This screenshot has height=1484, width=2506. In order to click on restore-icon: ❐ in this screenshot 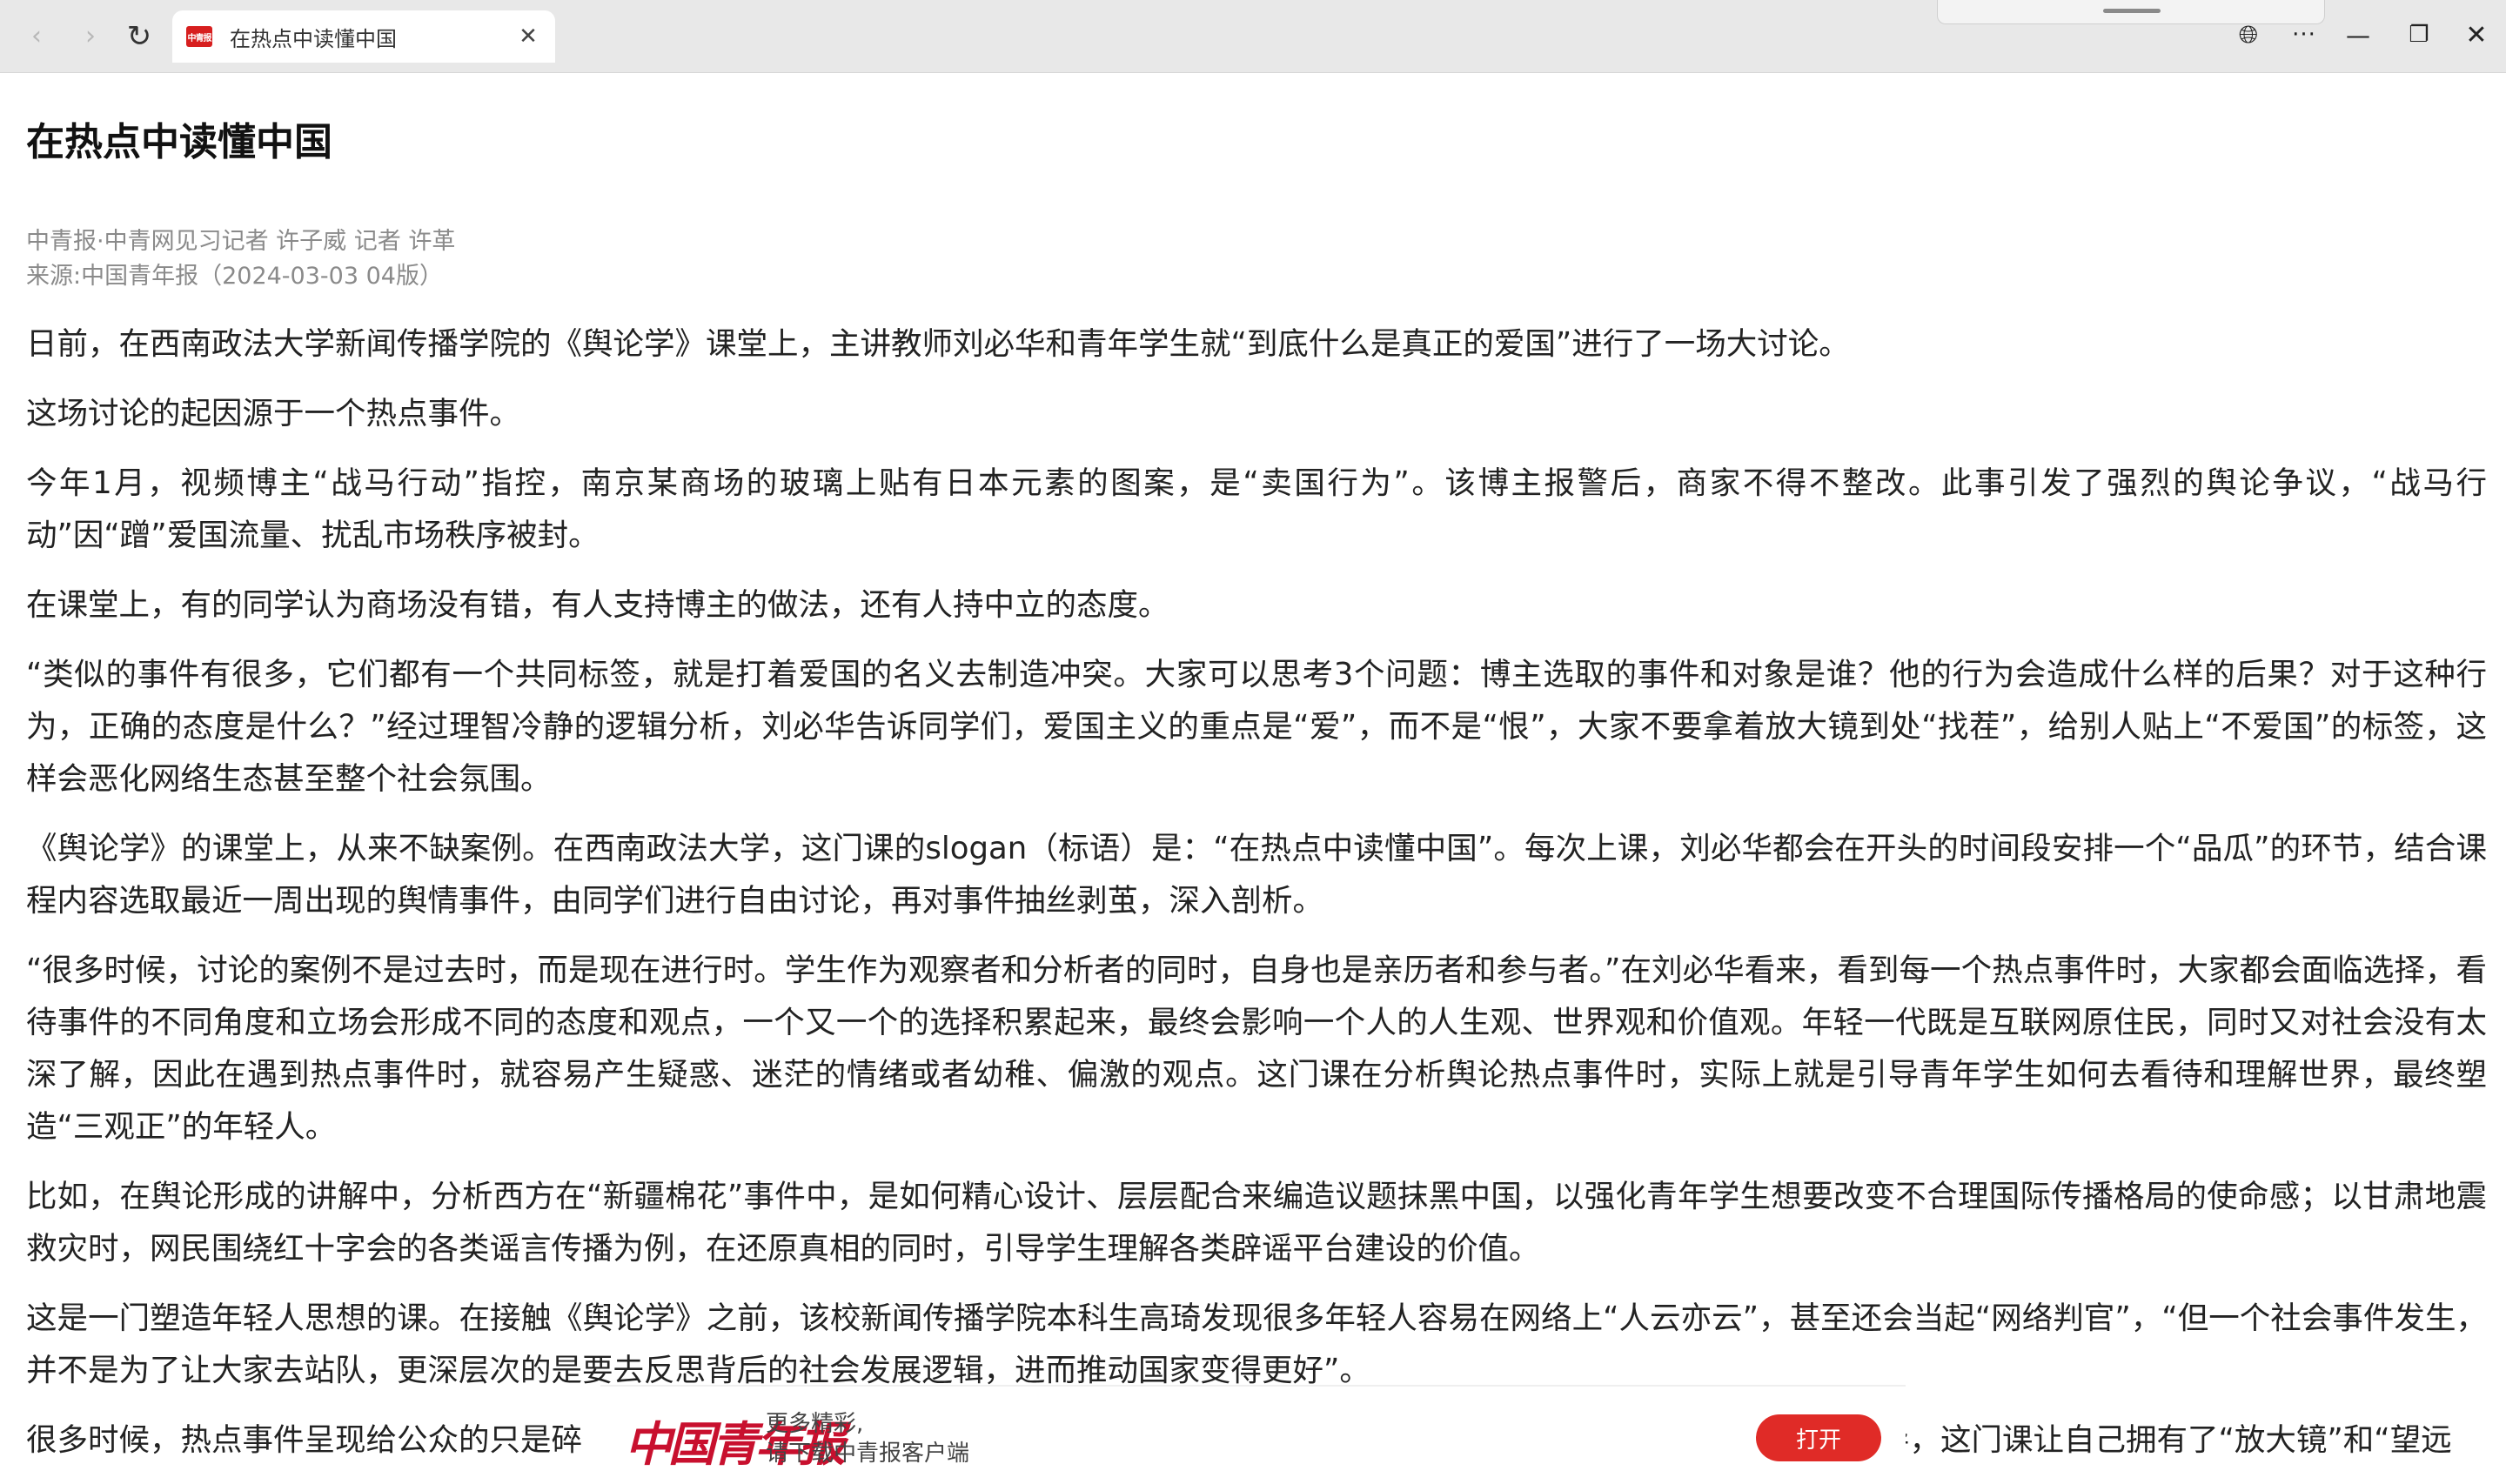, I will do `click(2419, 35)`.